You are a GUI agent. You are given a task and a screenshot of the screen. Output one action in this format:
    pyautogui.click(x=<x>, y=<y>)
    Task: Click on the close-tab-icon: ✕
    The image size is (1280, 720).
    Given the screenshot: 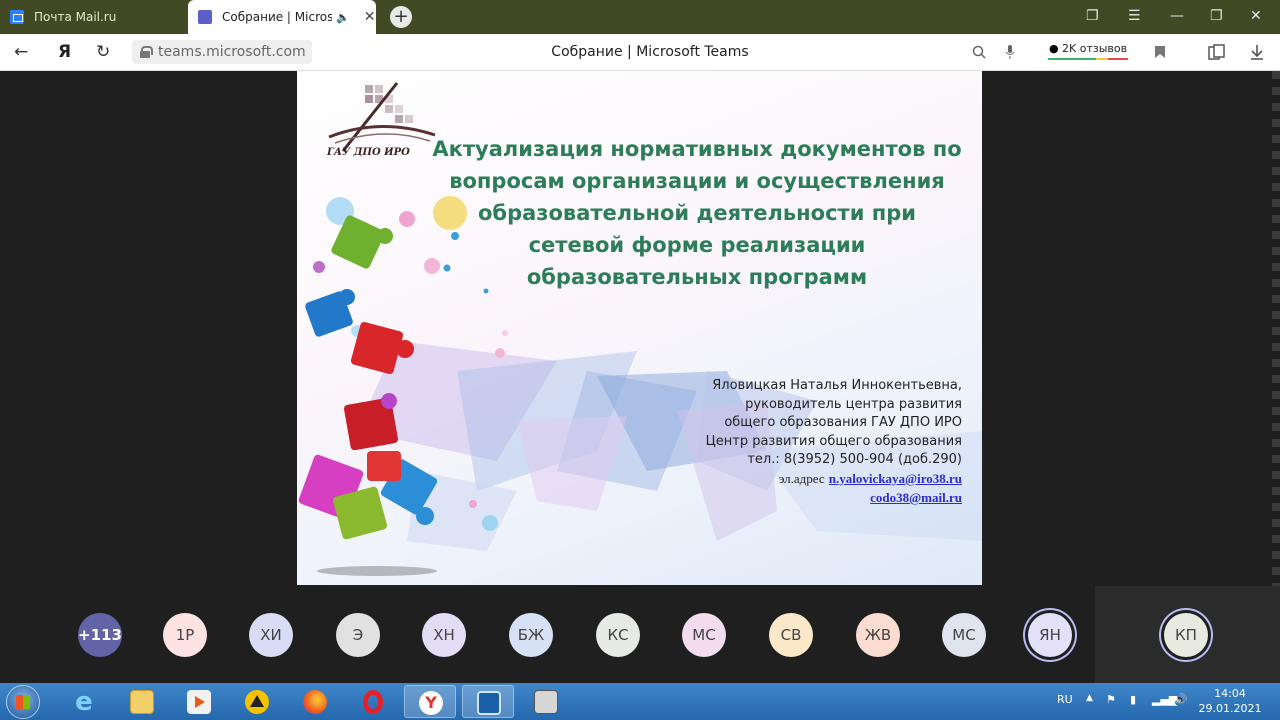 What is the action you would take?
    pyautogui.click(x=370, y=17)
    